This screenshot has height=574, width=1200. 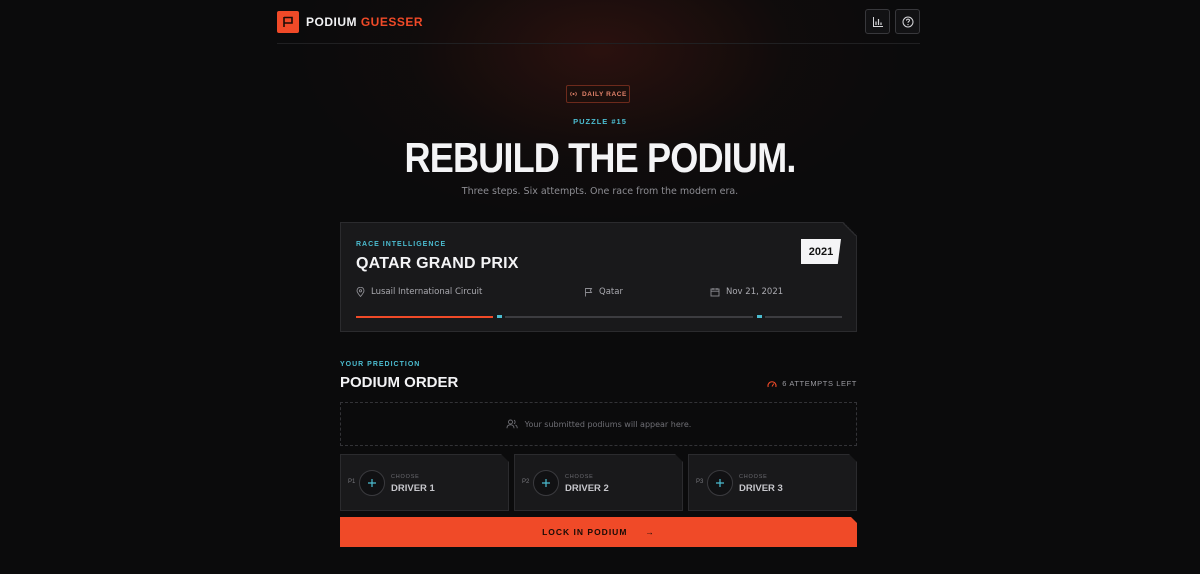 I want to click on help-button, so click(x=907, y=21).